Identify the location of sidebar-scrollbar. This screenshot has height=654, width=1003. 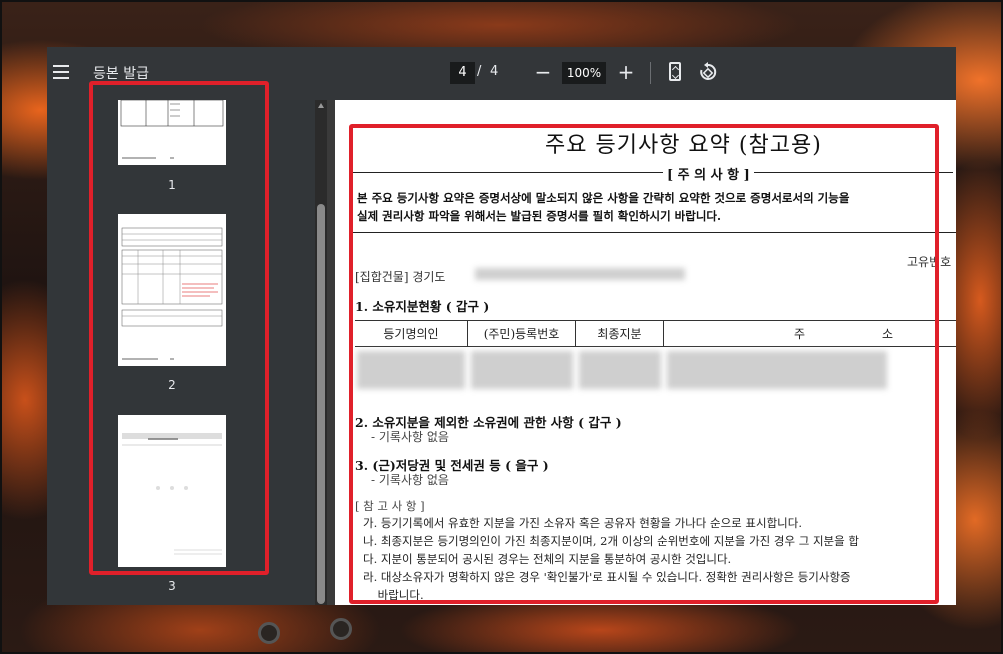
(321, 352).